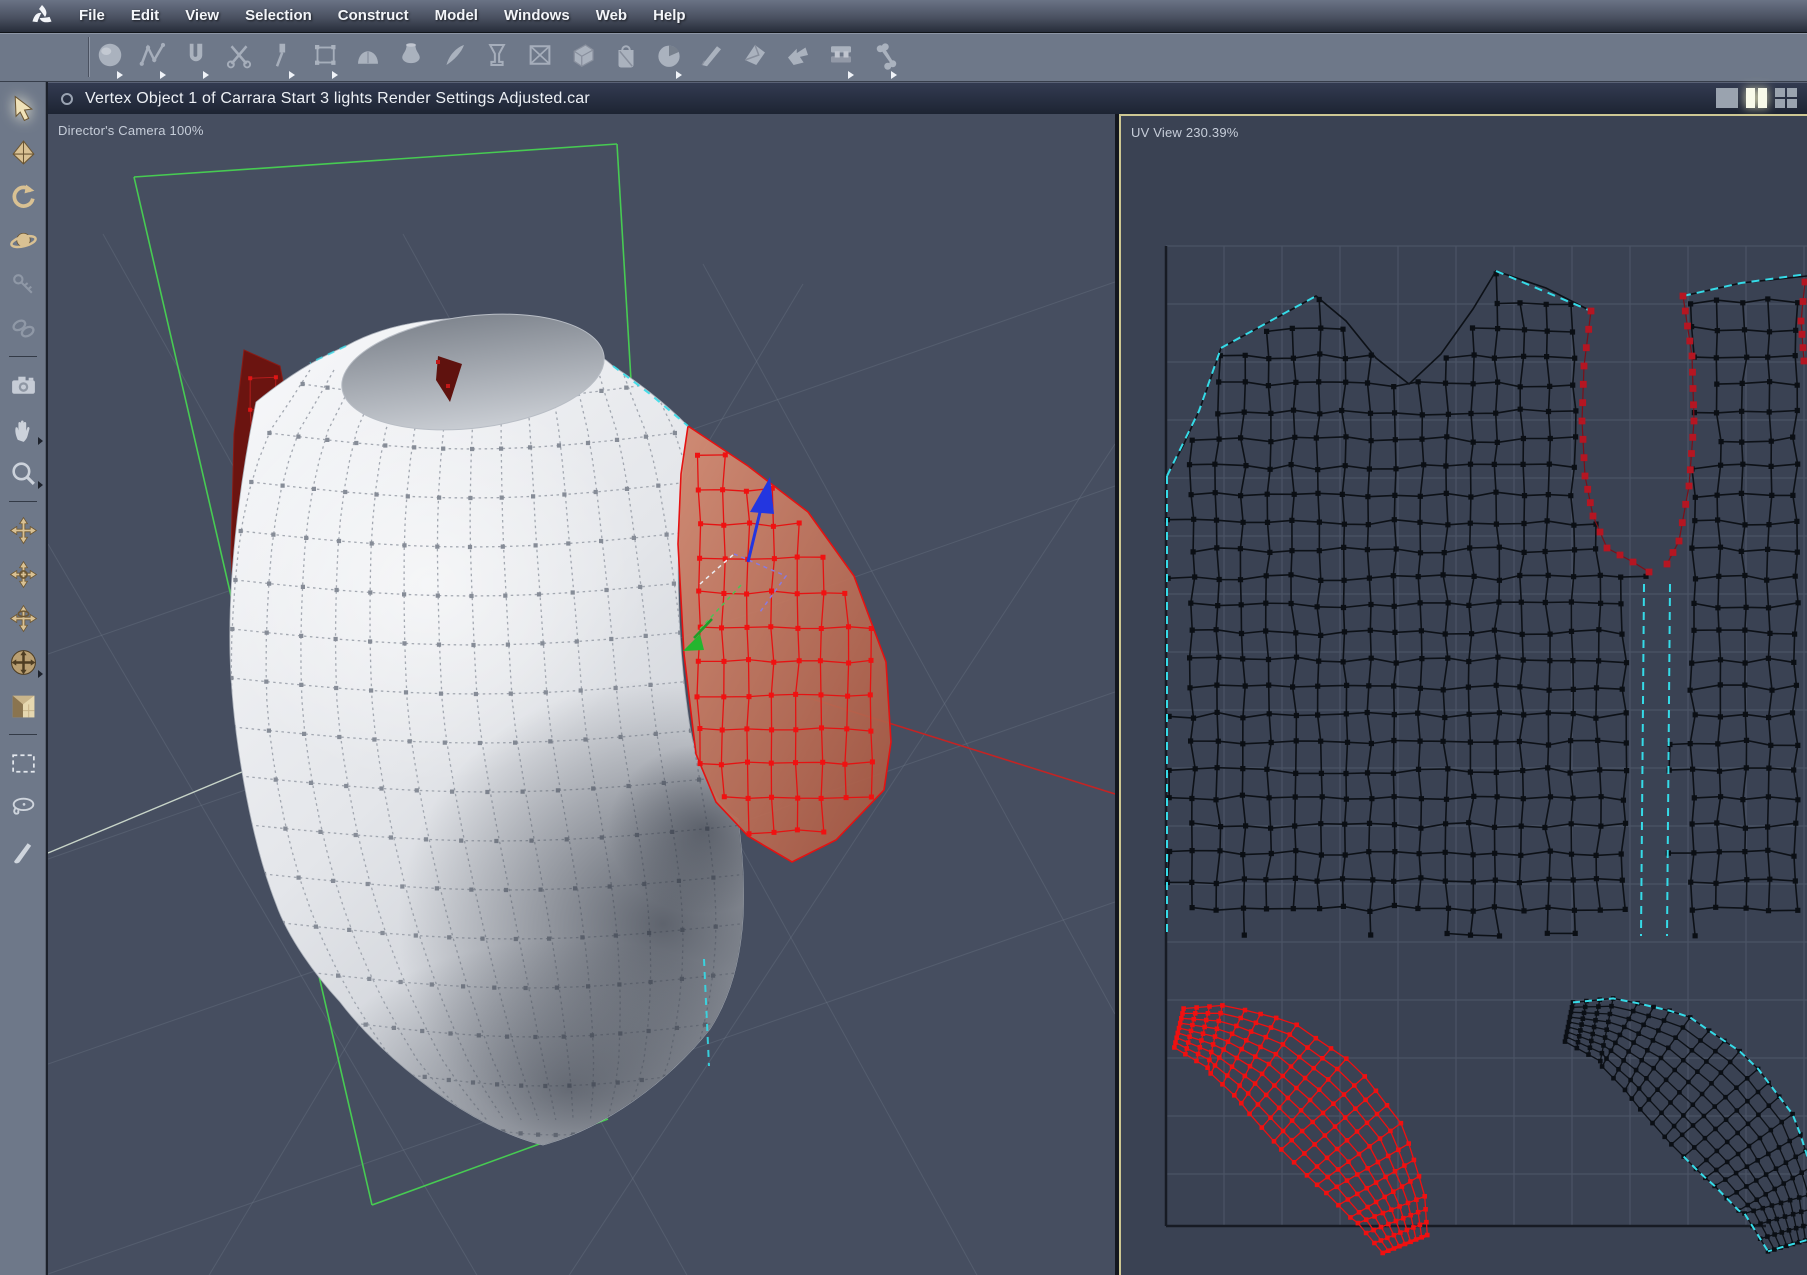 This screenshot has height=1275, width=1807. I want to click on select-arrow-tool, so click(23, 108).